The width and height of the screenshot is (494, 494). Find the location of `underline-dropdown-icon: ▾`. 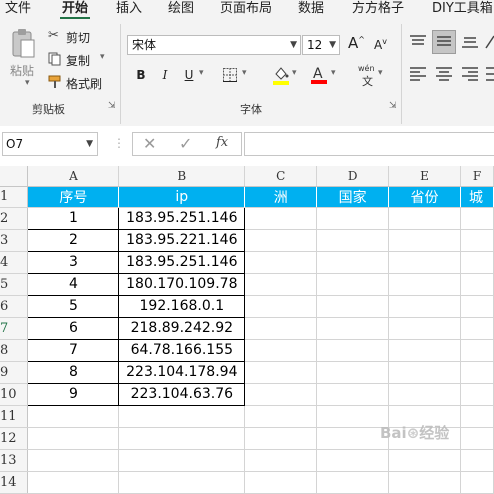

underline-dropdown-icon: ▾ is located at coordinates (201, 73).